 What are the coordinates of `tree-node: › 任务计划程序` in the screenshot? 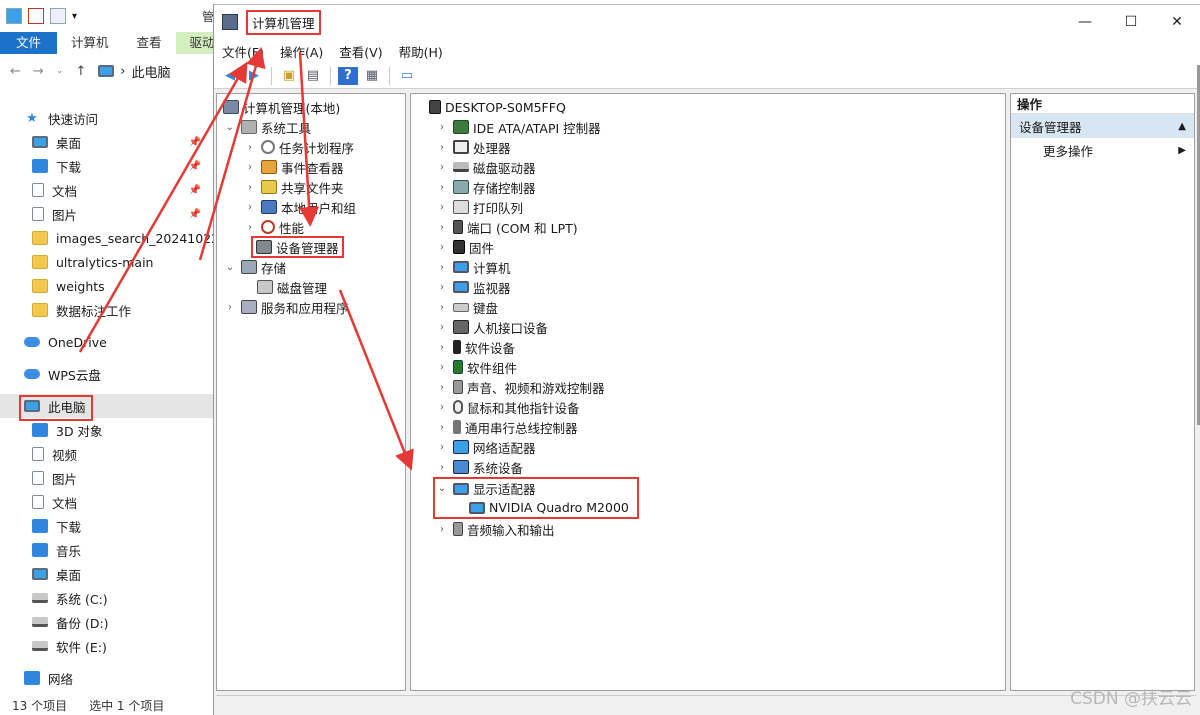 It's located at (311, 147).